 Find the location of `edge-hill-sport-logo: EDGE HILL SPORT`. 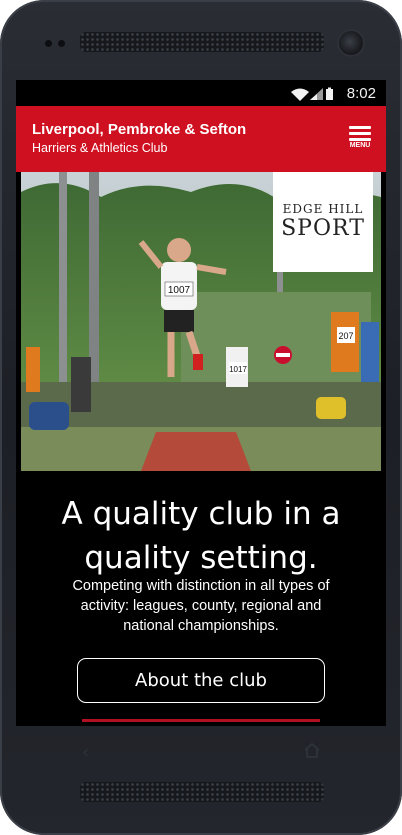

edge-hill-sport-logo: EDGE HILL SPORT is located at coordinates (323, 222).